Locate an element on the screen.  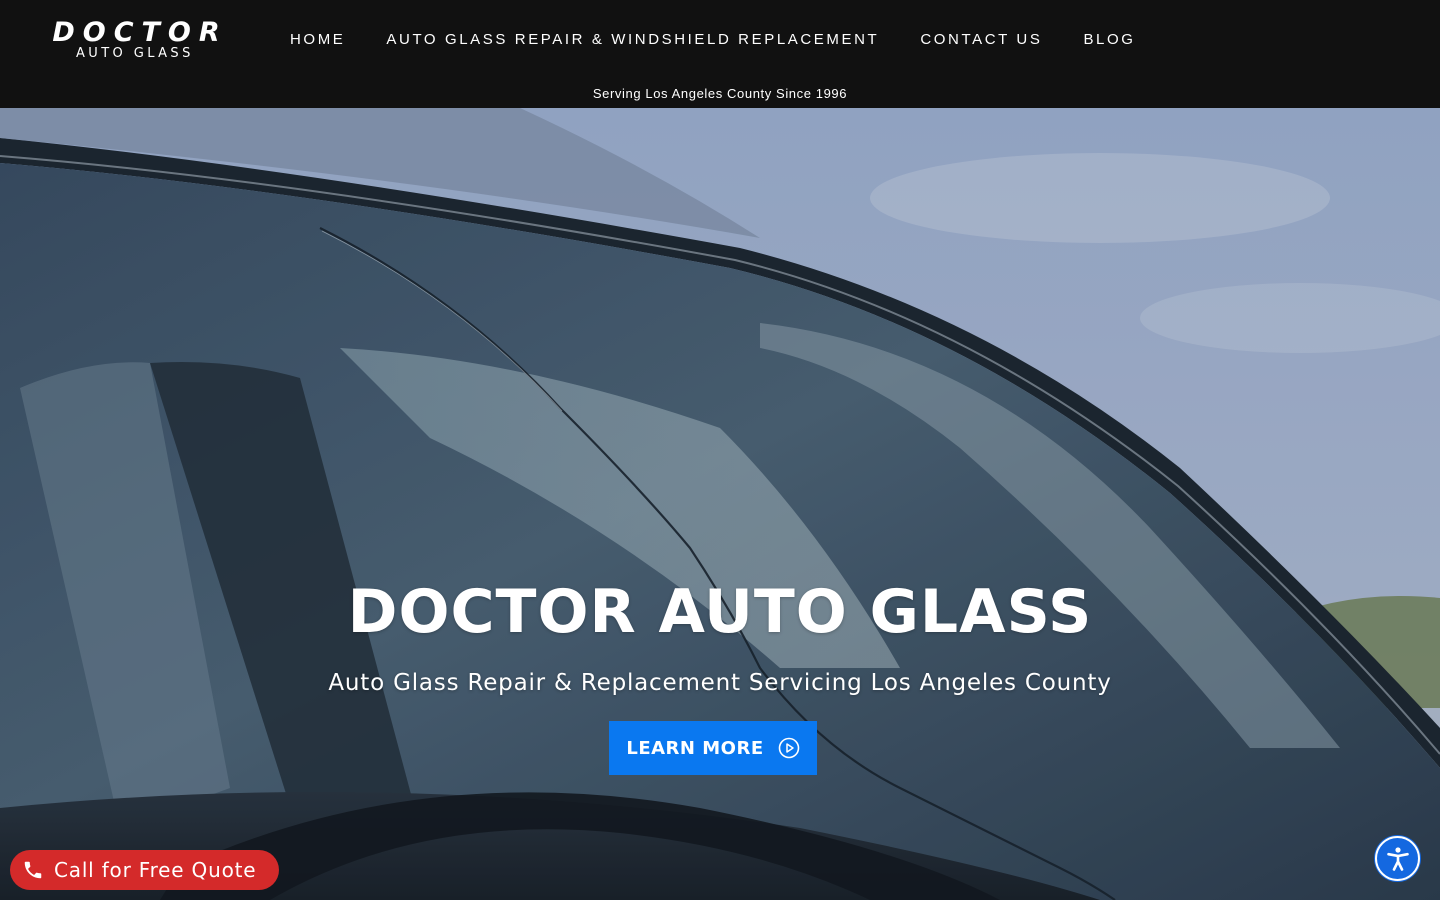
nav-home: HOME is located at coordinates (317, 40).